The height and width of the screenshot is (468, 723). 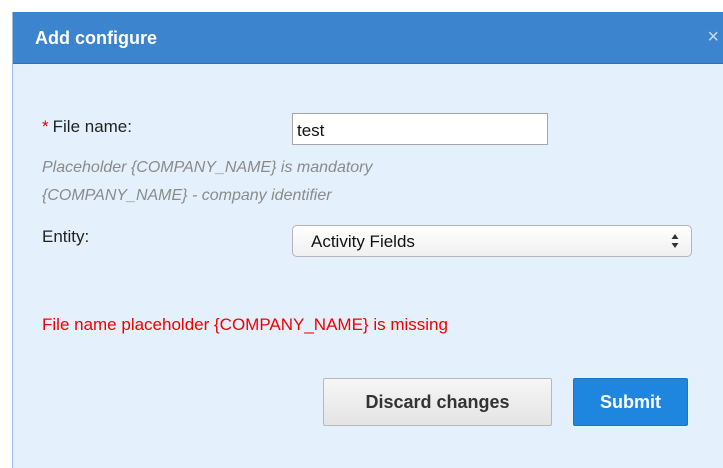 I want to click on close-icon: ×, so click(x=713, y=37).